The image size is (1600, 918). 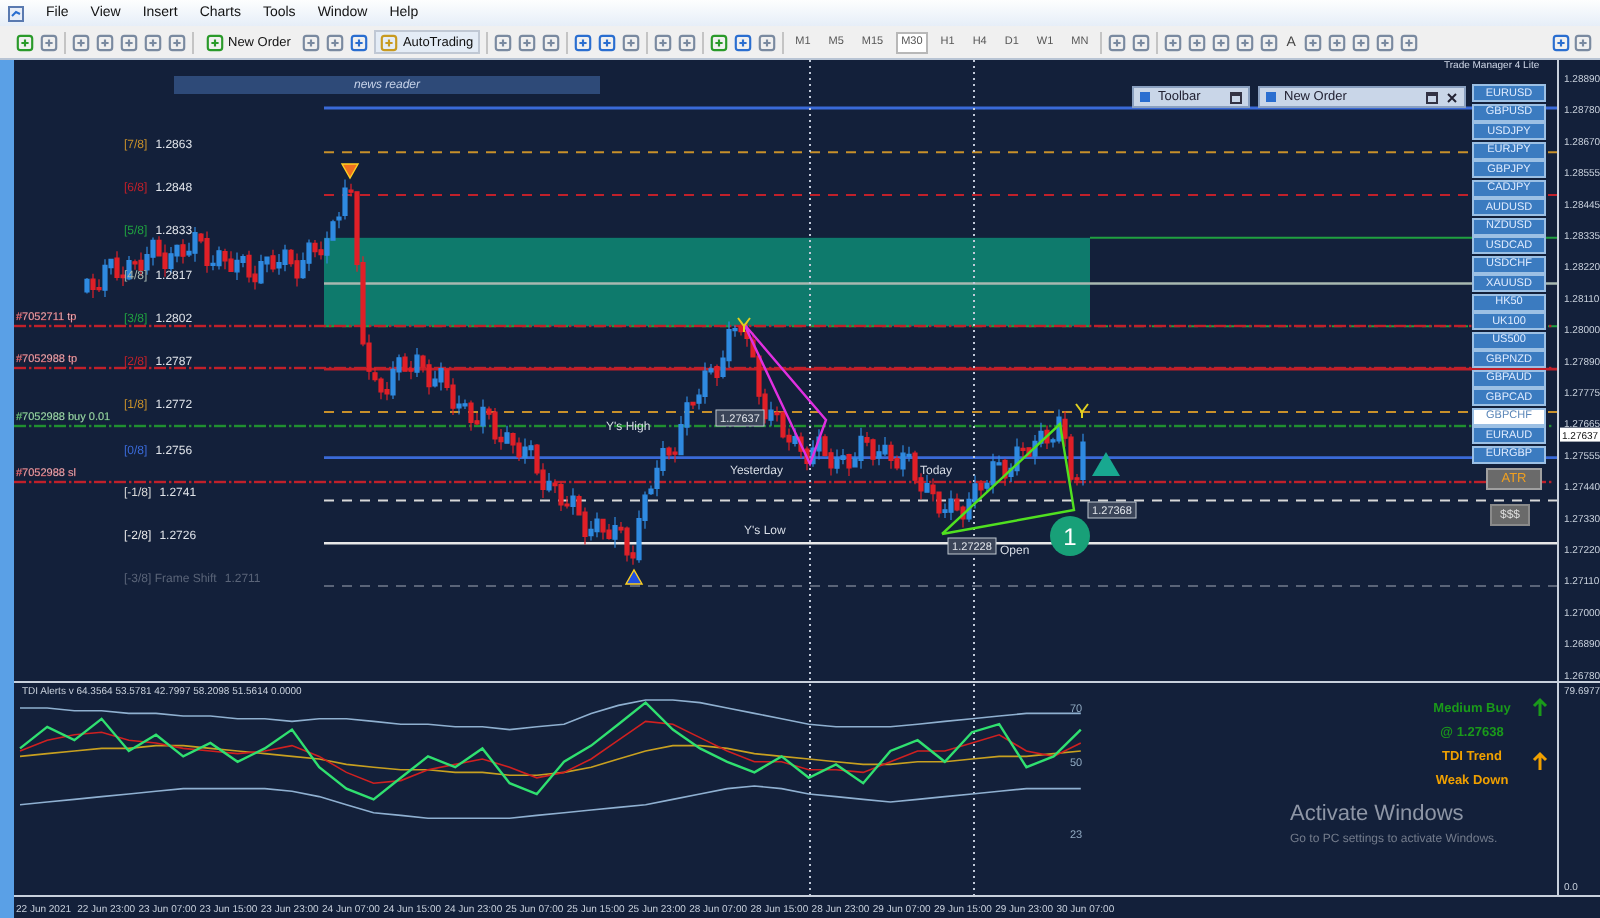 What do you see at coordinates (215, 42) in the screenshot?
I see `plus-icon` at bounding box center [215, 42].